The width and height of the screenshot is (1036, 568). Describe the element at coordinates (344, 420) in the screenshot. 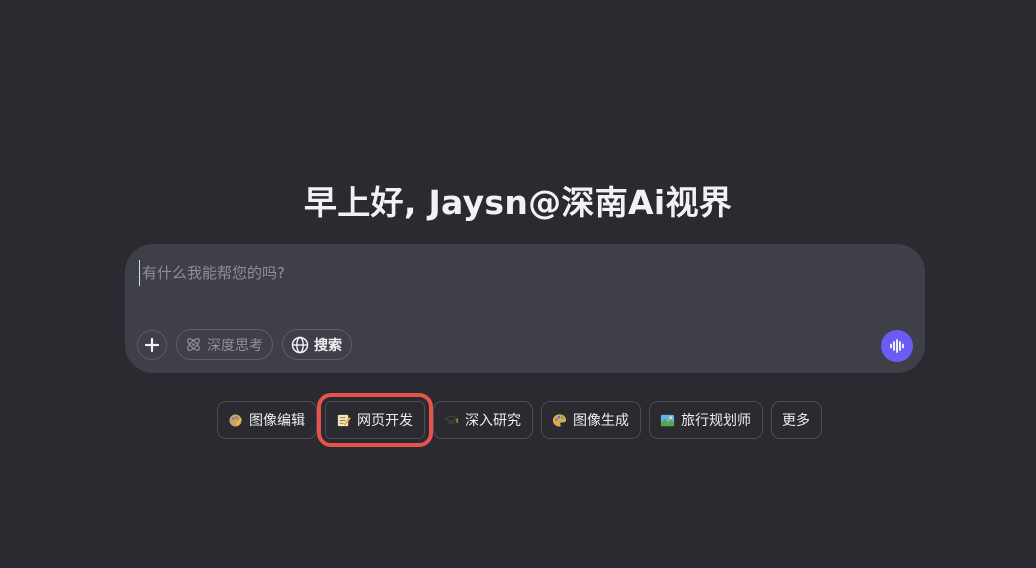

I see `memo-icon` at that location.